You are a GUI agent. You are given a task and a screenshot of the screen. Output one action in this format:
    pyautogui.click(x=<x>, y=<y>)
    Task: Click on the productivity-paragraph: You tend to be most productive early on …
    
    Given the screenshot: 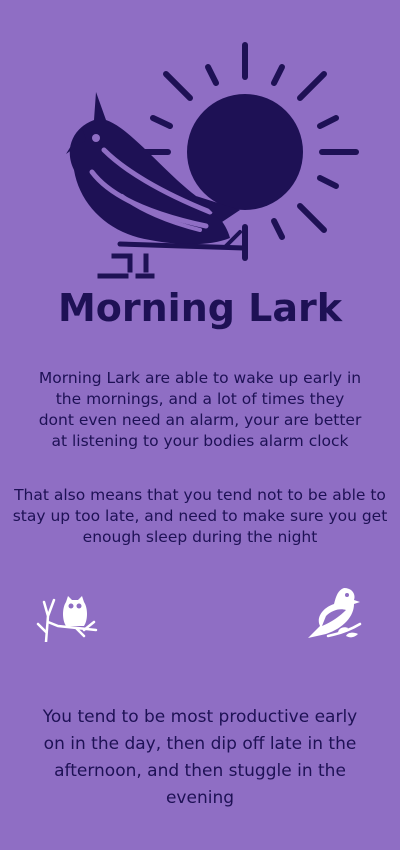 What is the action you would take?
    pyautogui.click(x=200, y=757)
    